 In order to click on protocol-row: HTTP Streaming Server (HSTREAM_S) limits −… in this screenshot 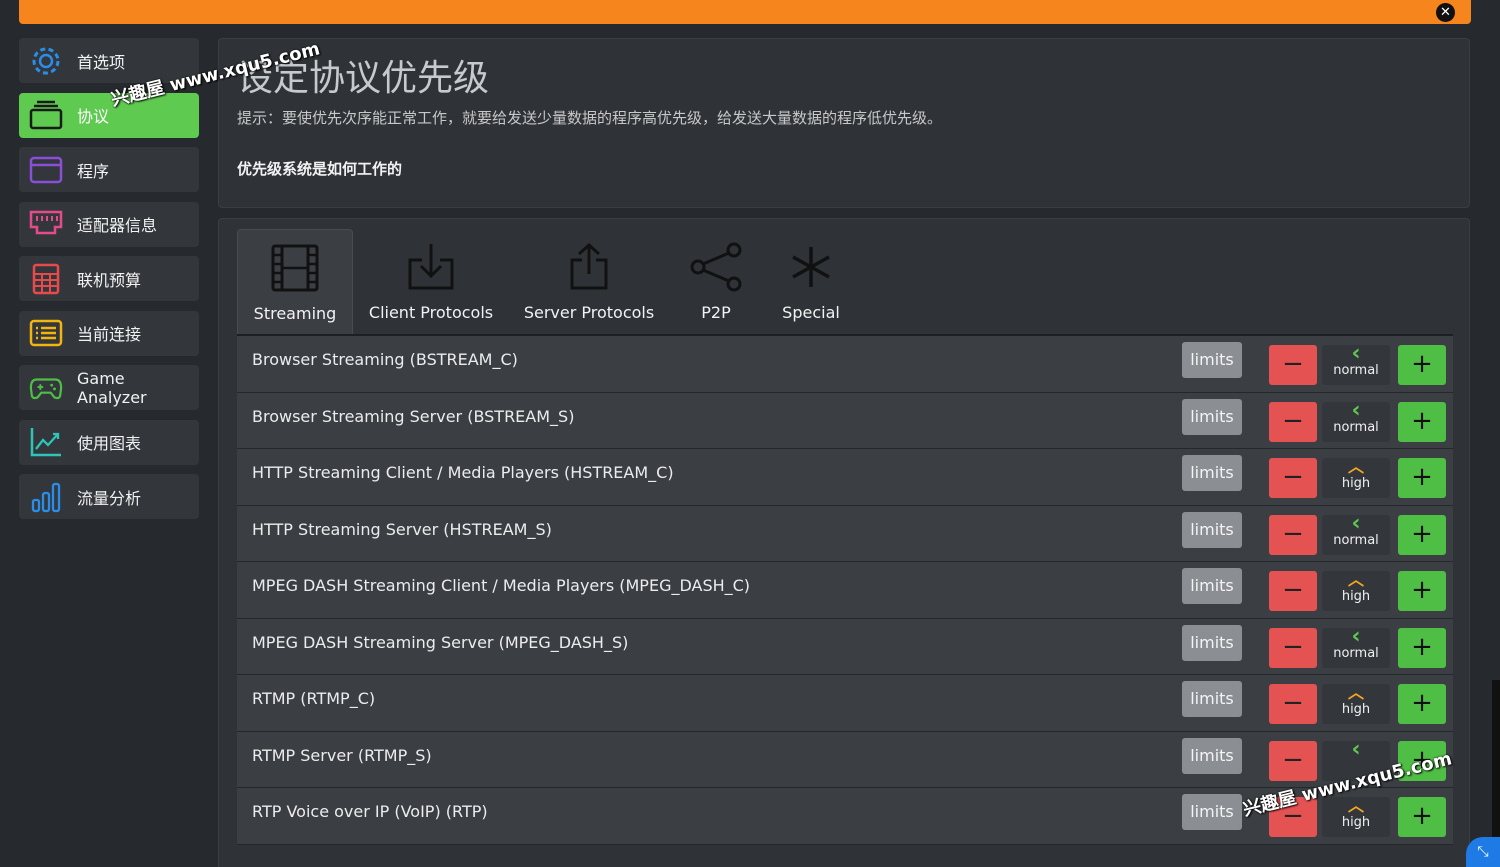, I will do `click(845, 533)`.